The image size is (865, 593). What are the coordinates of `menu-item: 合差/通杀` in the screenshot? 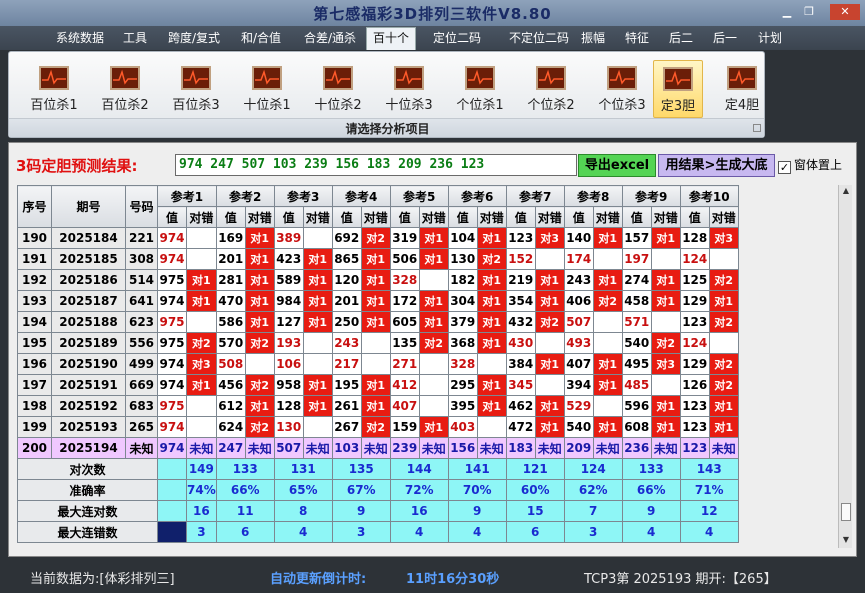 It's located at (330, 39).